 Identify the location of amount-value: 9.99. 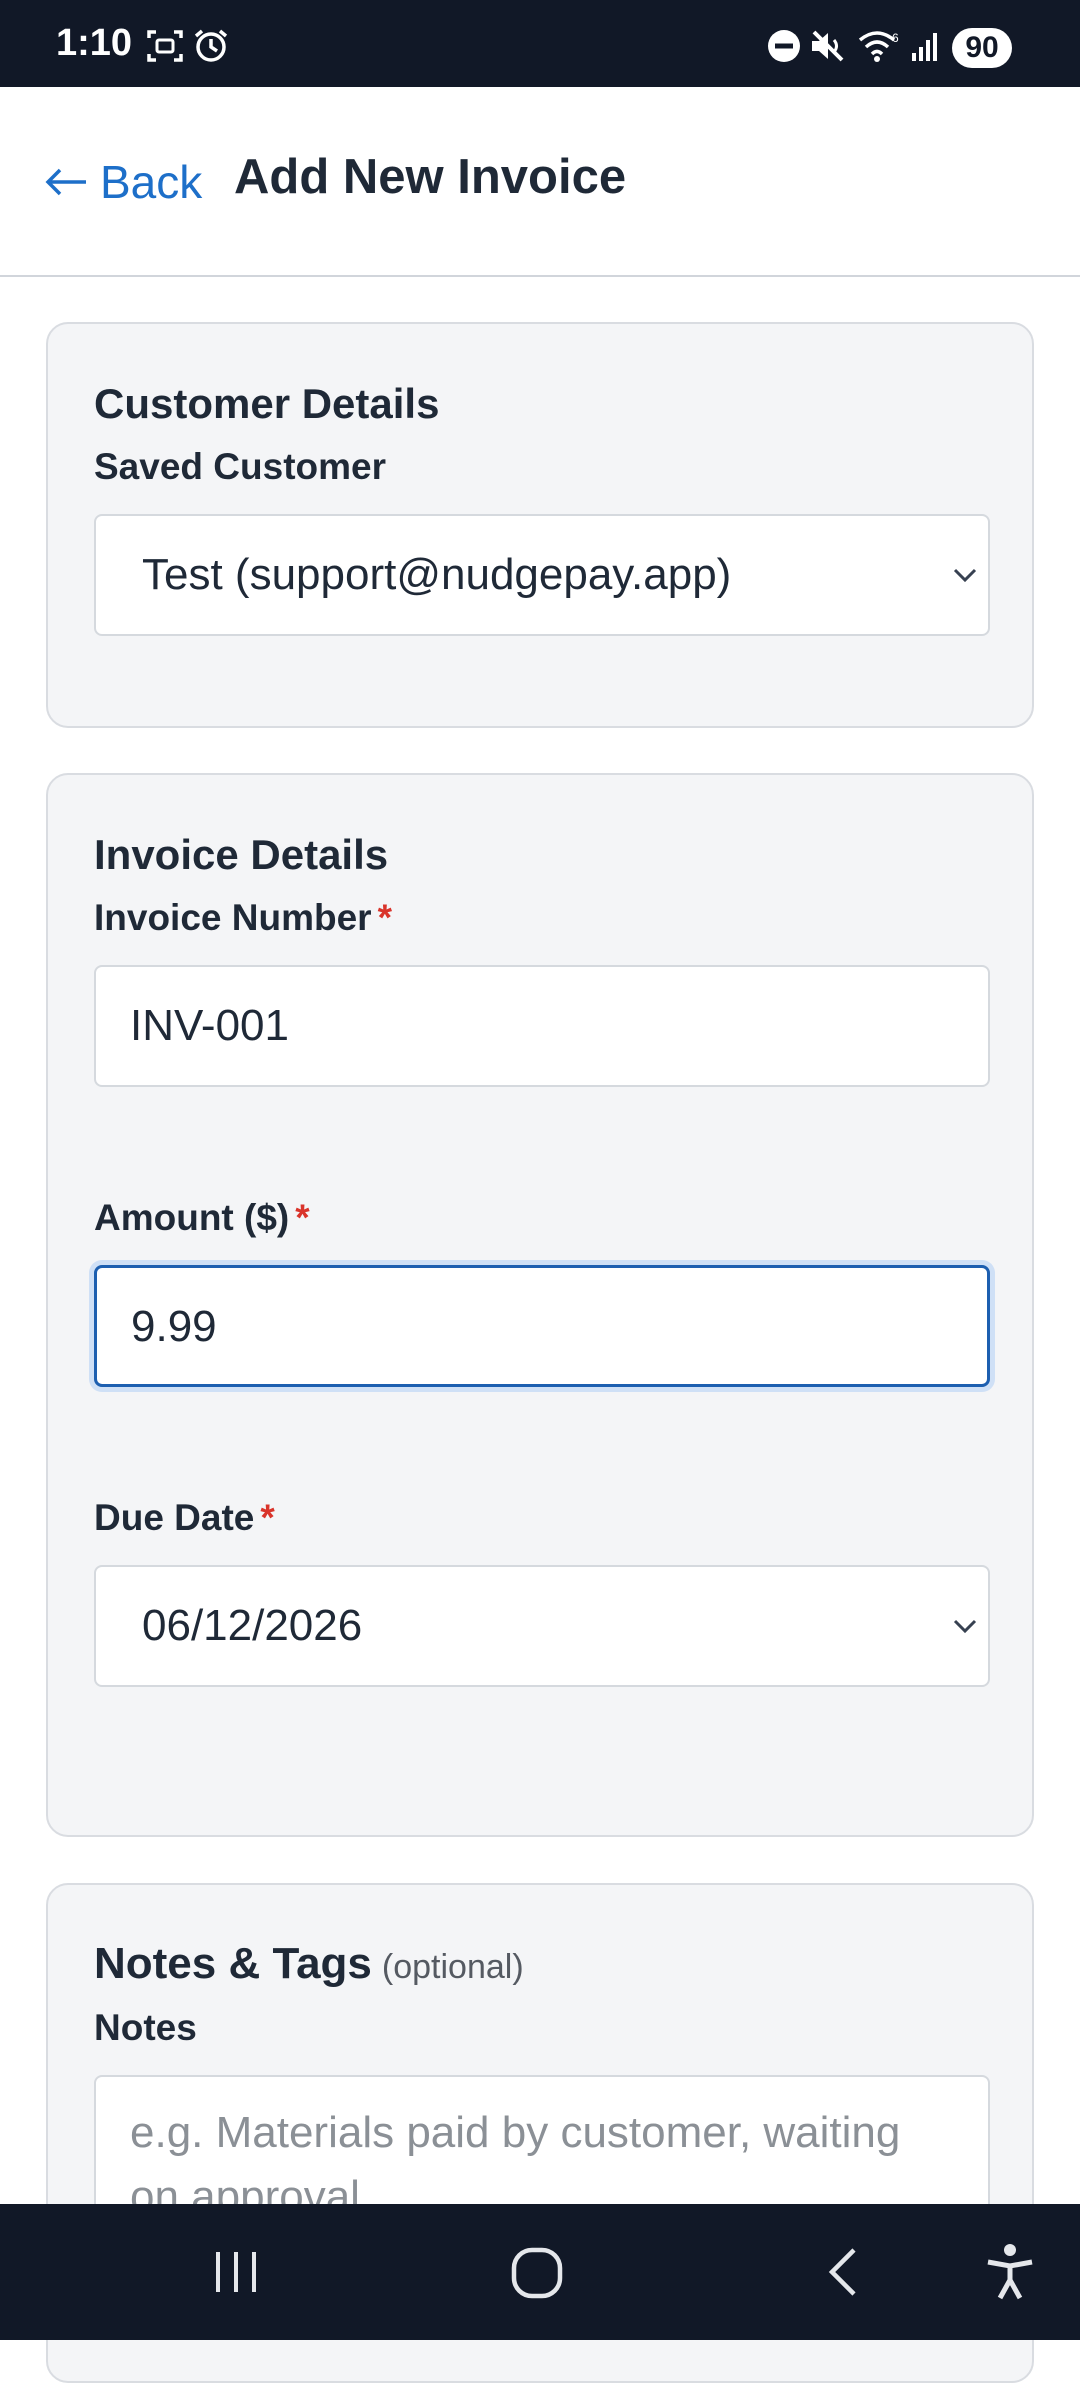
(174, 1326).